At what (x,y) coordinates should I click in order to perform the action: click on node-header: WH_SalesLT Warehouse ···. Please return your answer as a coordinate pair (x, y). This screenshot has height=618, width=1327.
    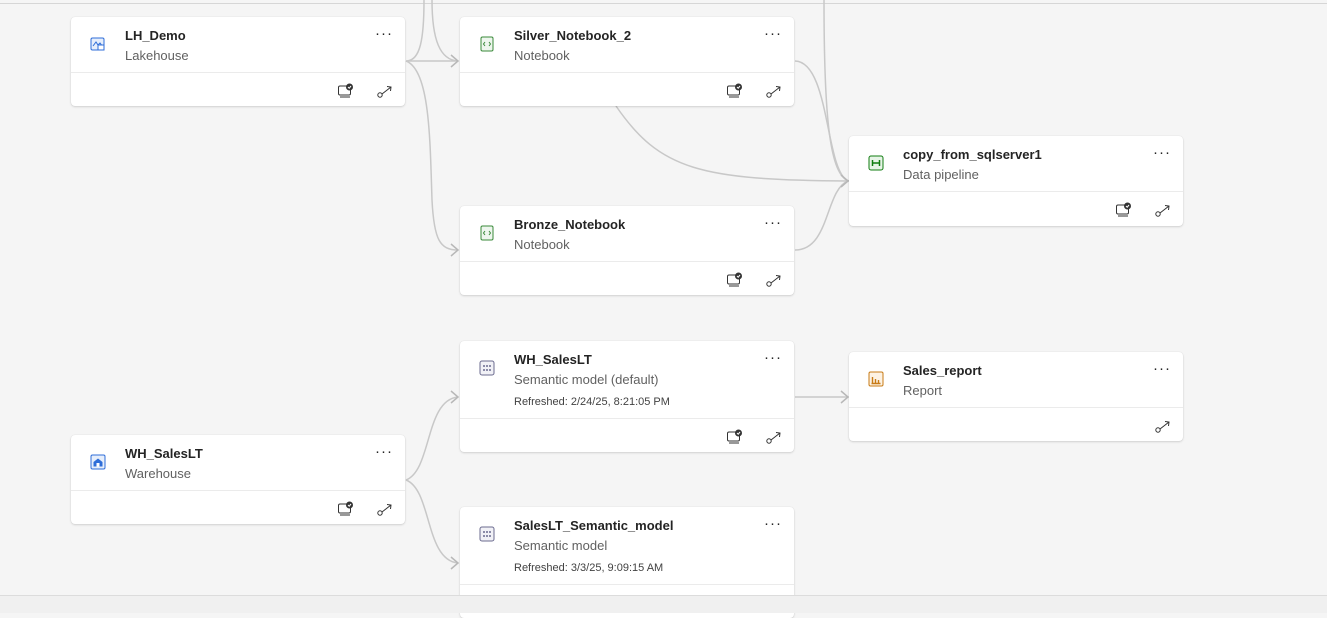
    Looking at the image, I should click on (238, 463).